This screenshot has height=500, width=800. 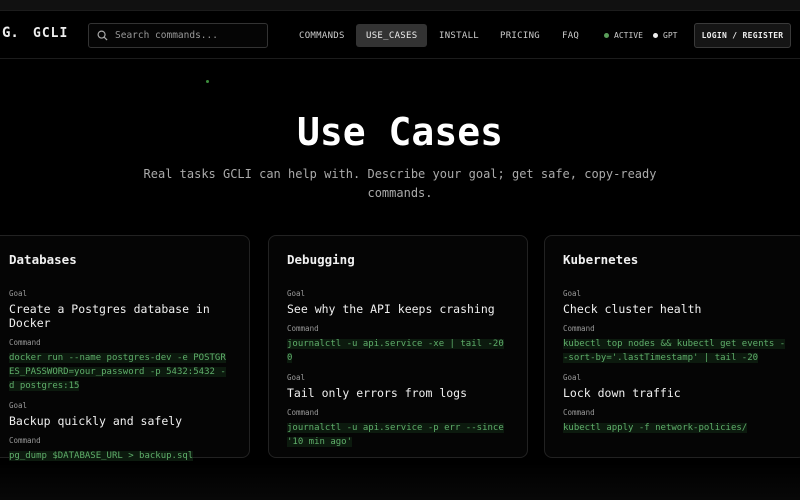 I want to click on nav-pricing: PRICING, so click(x=520, y=35).